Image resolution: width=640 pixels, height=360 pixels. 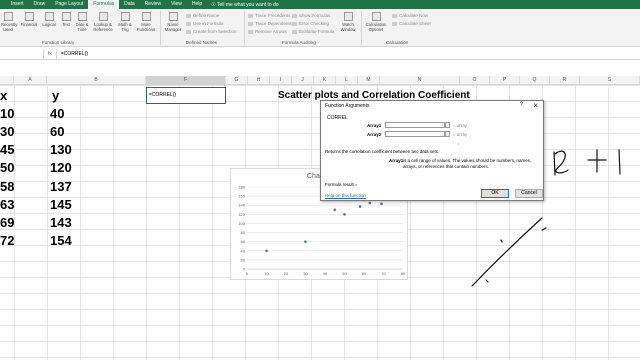 What do you see at coordinates (521, 105) in the screenshot?
I see `help-icon: ?` at bounding box center [521, 105].